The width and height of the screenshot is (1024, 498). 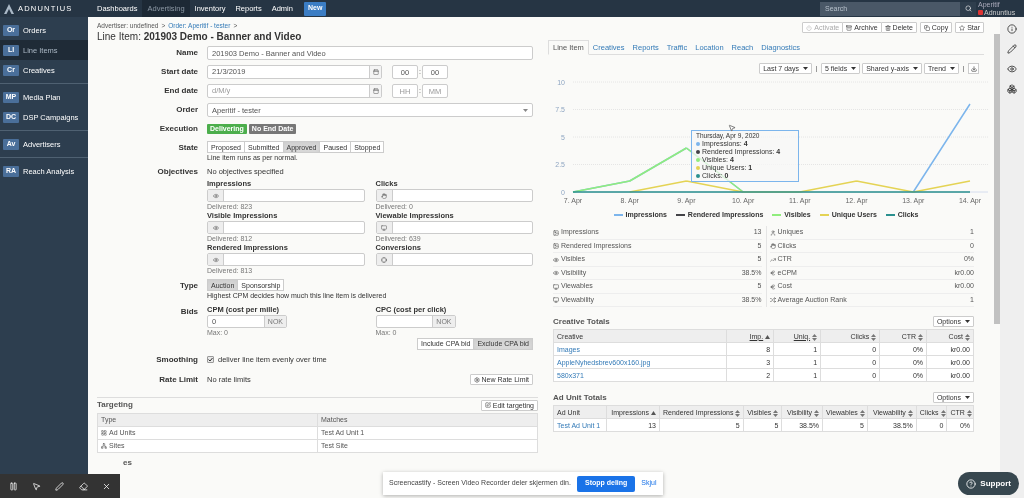 I want to click on copy-icon, so click(x=926, y=27).